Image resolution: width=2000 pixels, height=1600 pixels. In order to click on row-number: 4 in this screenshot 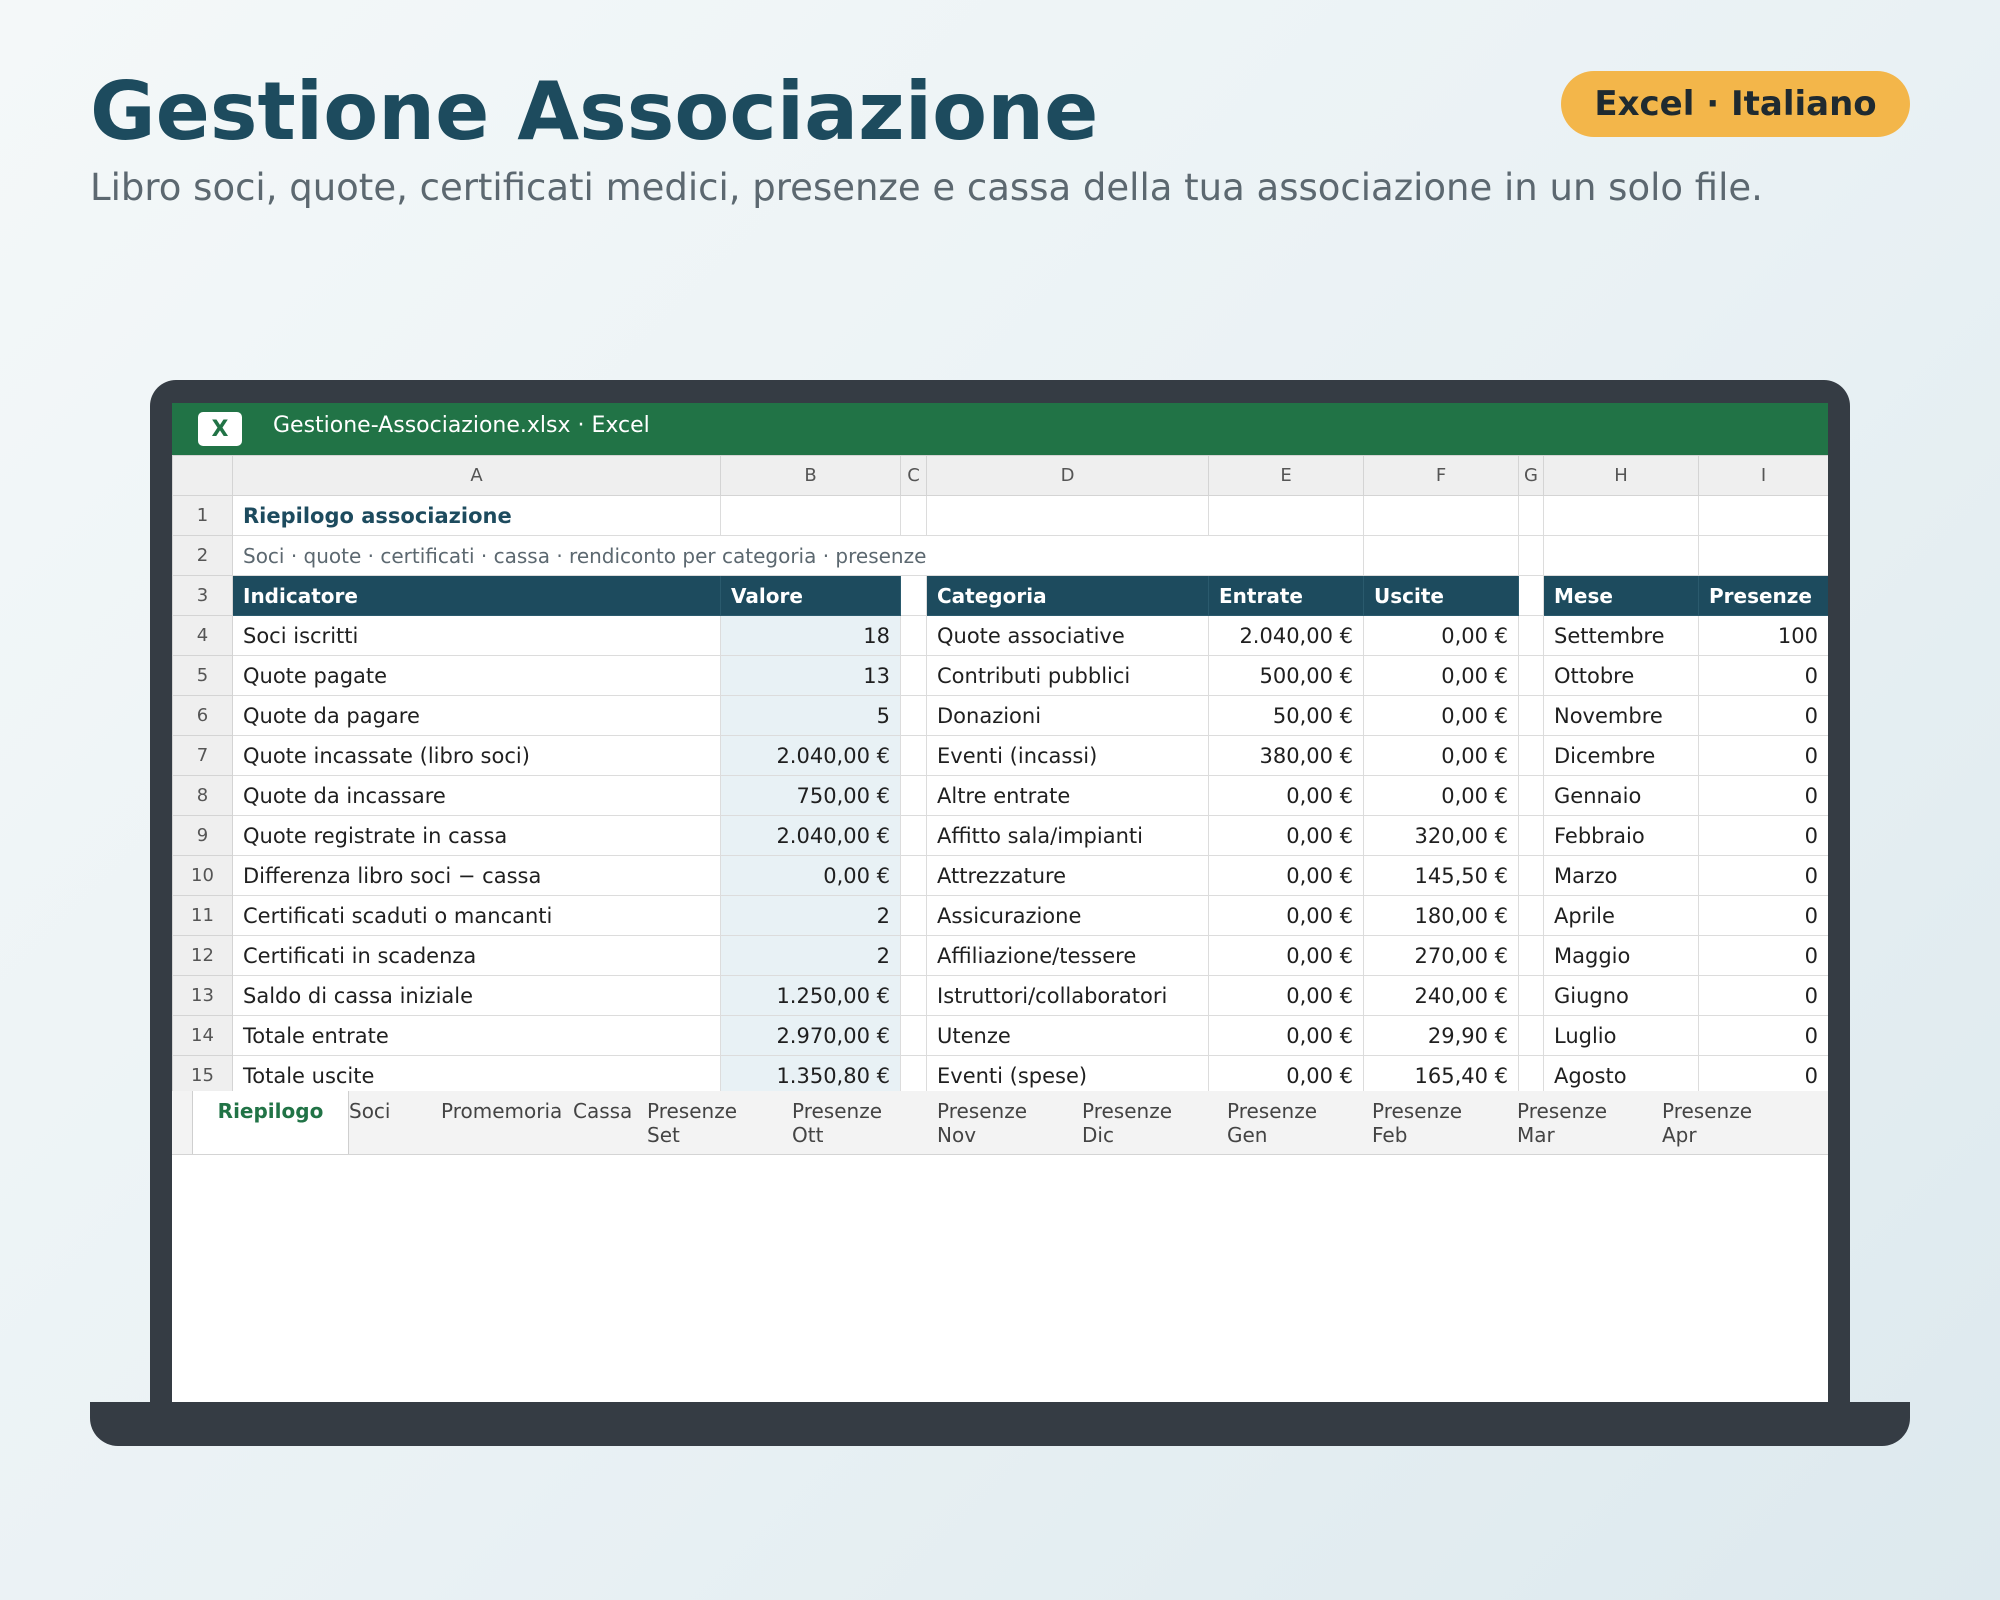, I will do `click(202, 635)`.